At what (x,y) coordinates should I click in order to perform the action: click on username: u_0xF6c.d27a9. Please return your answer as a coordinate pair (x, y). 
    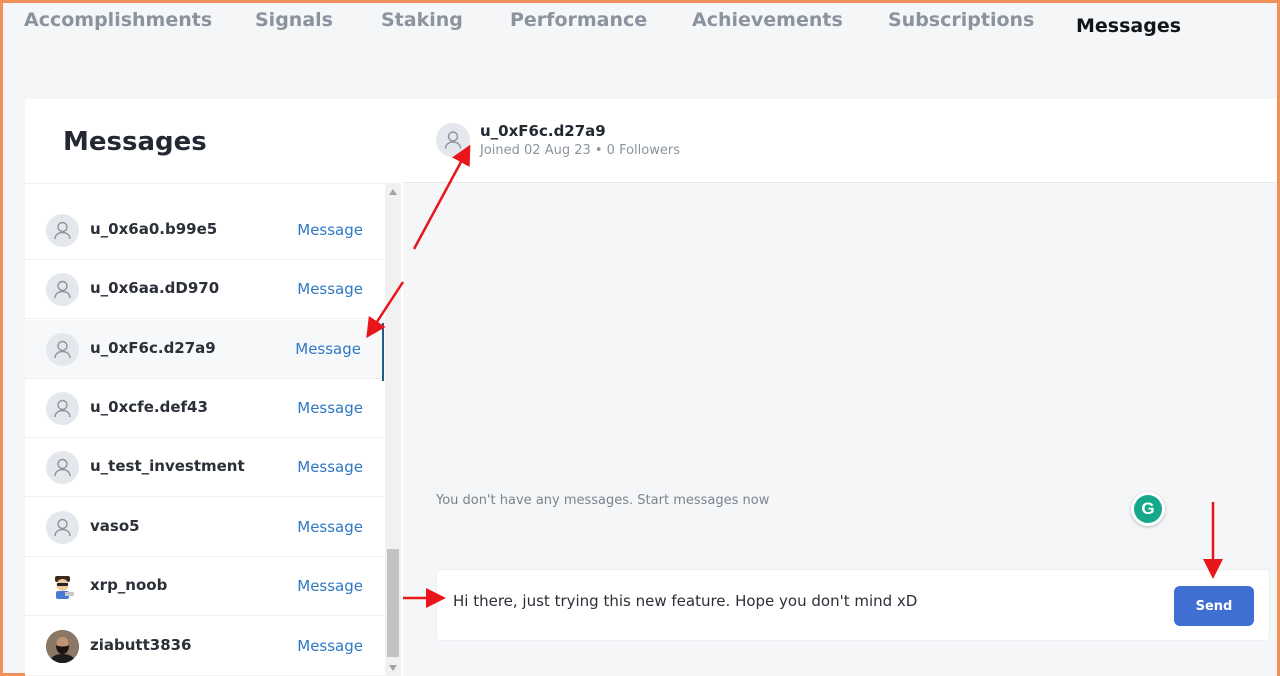
    Looking at the image, I should click on (153, 348).